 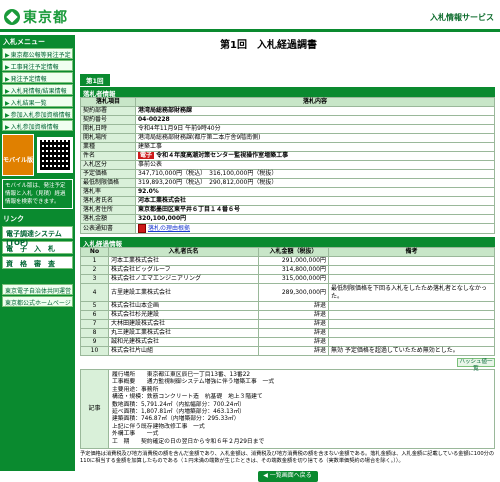 I want to click on row-label: 落札金額, so click(x=108, y=219).